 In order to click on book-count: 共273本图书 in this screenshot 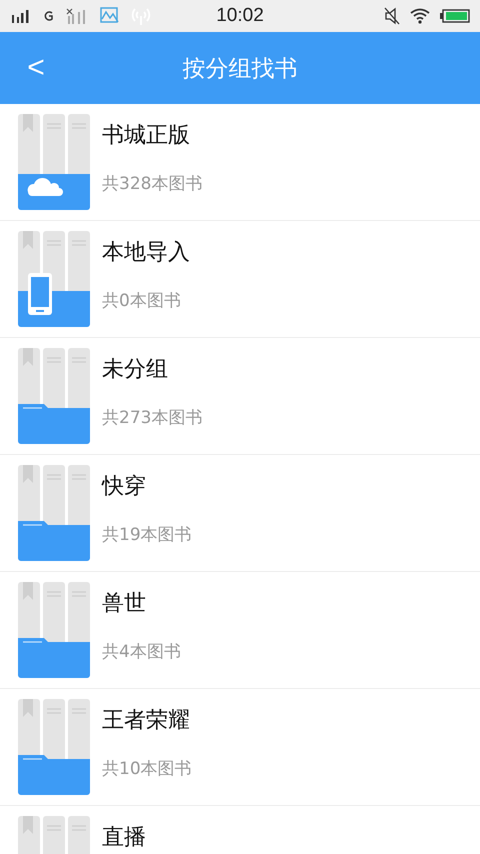, I will do `click(152, 418)`.